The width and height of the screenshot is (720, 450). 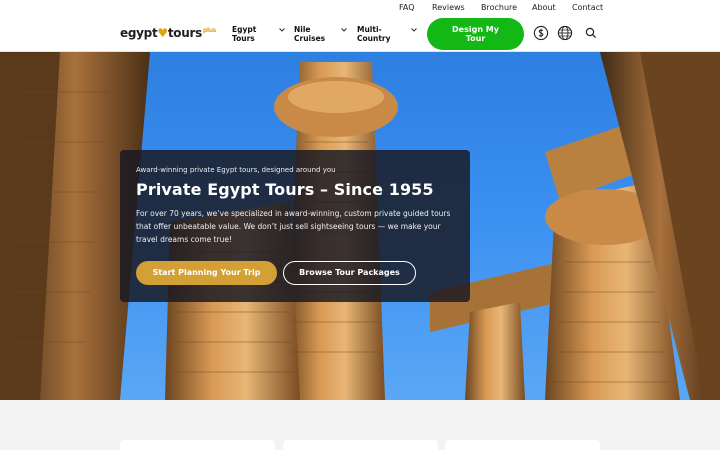 What do you see at coordinates (244, 34) in the screenshot?
I see `nav-egypt-tours: Egypt Tours` at bounding box center [244, 34].